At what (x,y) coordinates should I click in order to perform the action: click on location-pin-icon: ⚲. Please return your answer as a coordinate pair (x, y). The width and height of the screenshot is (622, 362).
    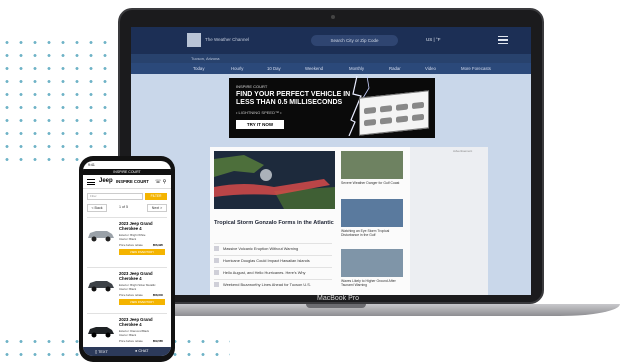
    Looking at the image, I should click on (165, 182).